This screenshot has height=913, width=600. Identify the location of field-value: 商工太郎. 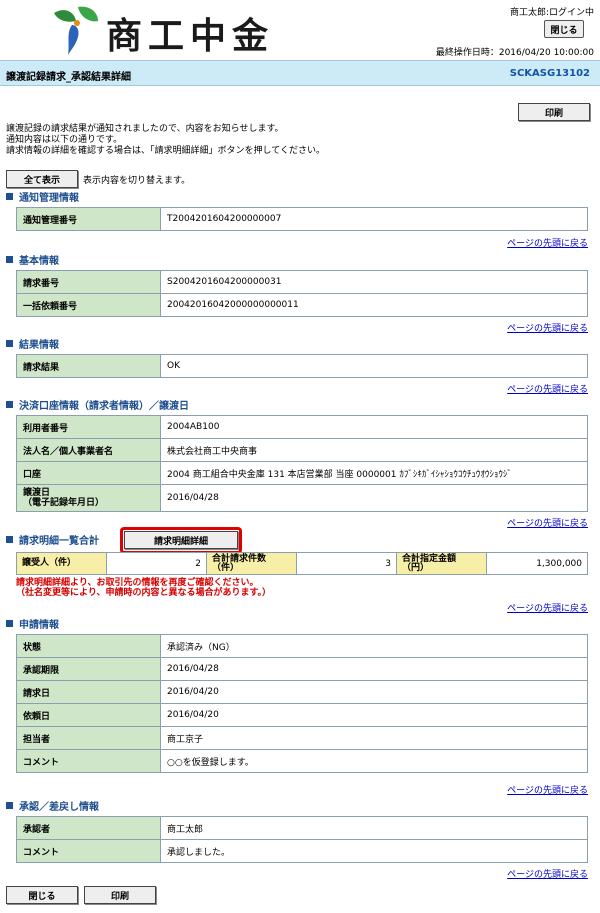
(374, 828).